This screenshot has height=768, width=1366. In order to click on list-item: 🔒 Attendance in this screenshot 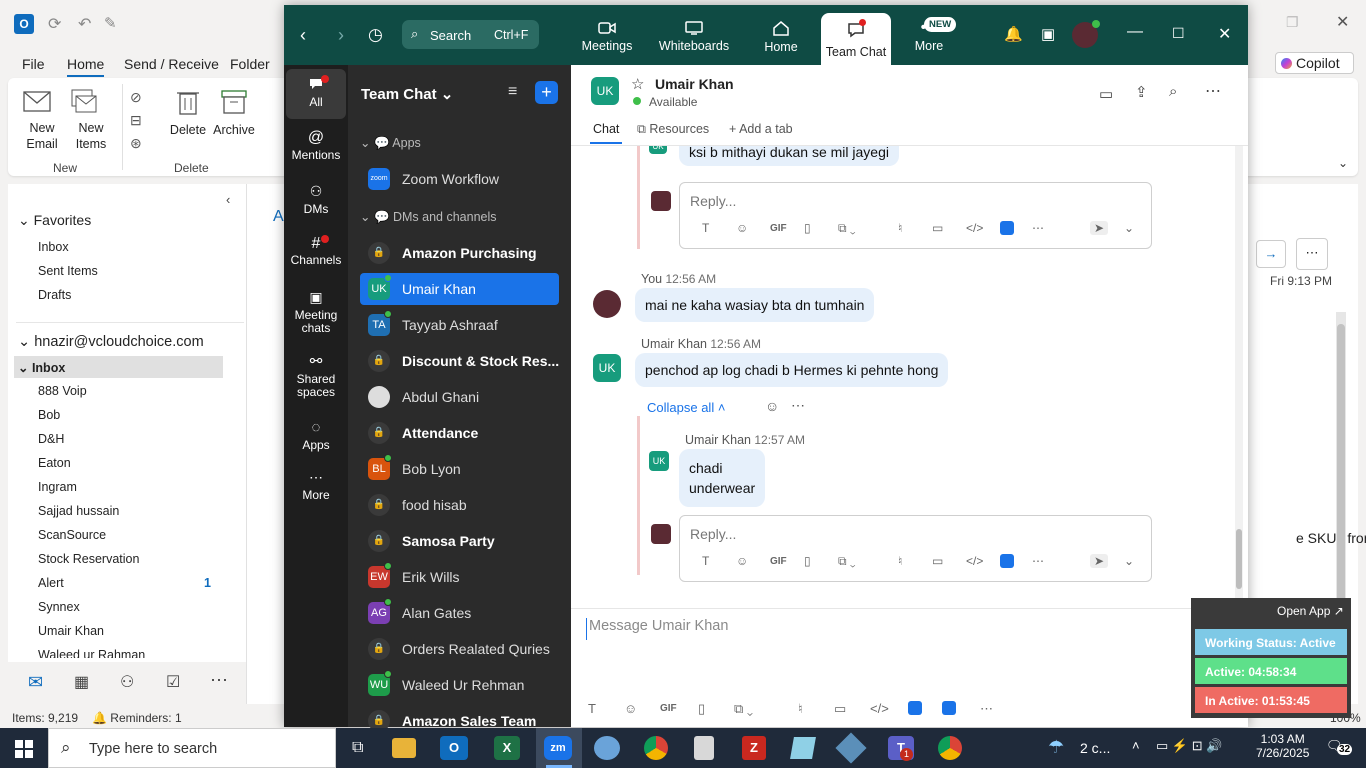, I will do `click(459, 433)`.